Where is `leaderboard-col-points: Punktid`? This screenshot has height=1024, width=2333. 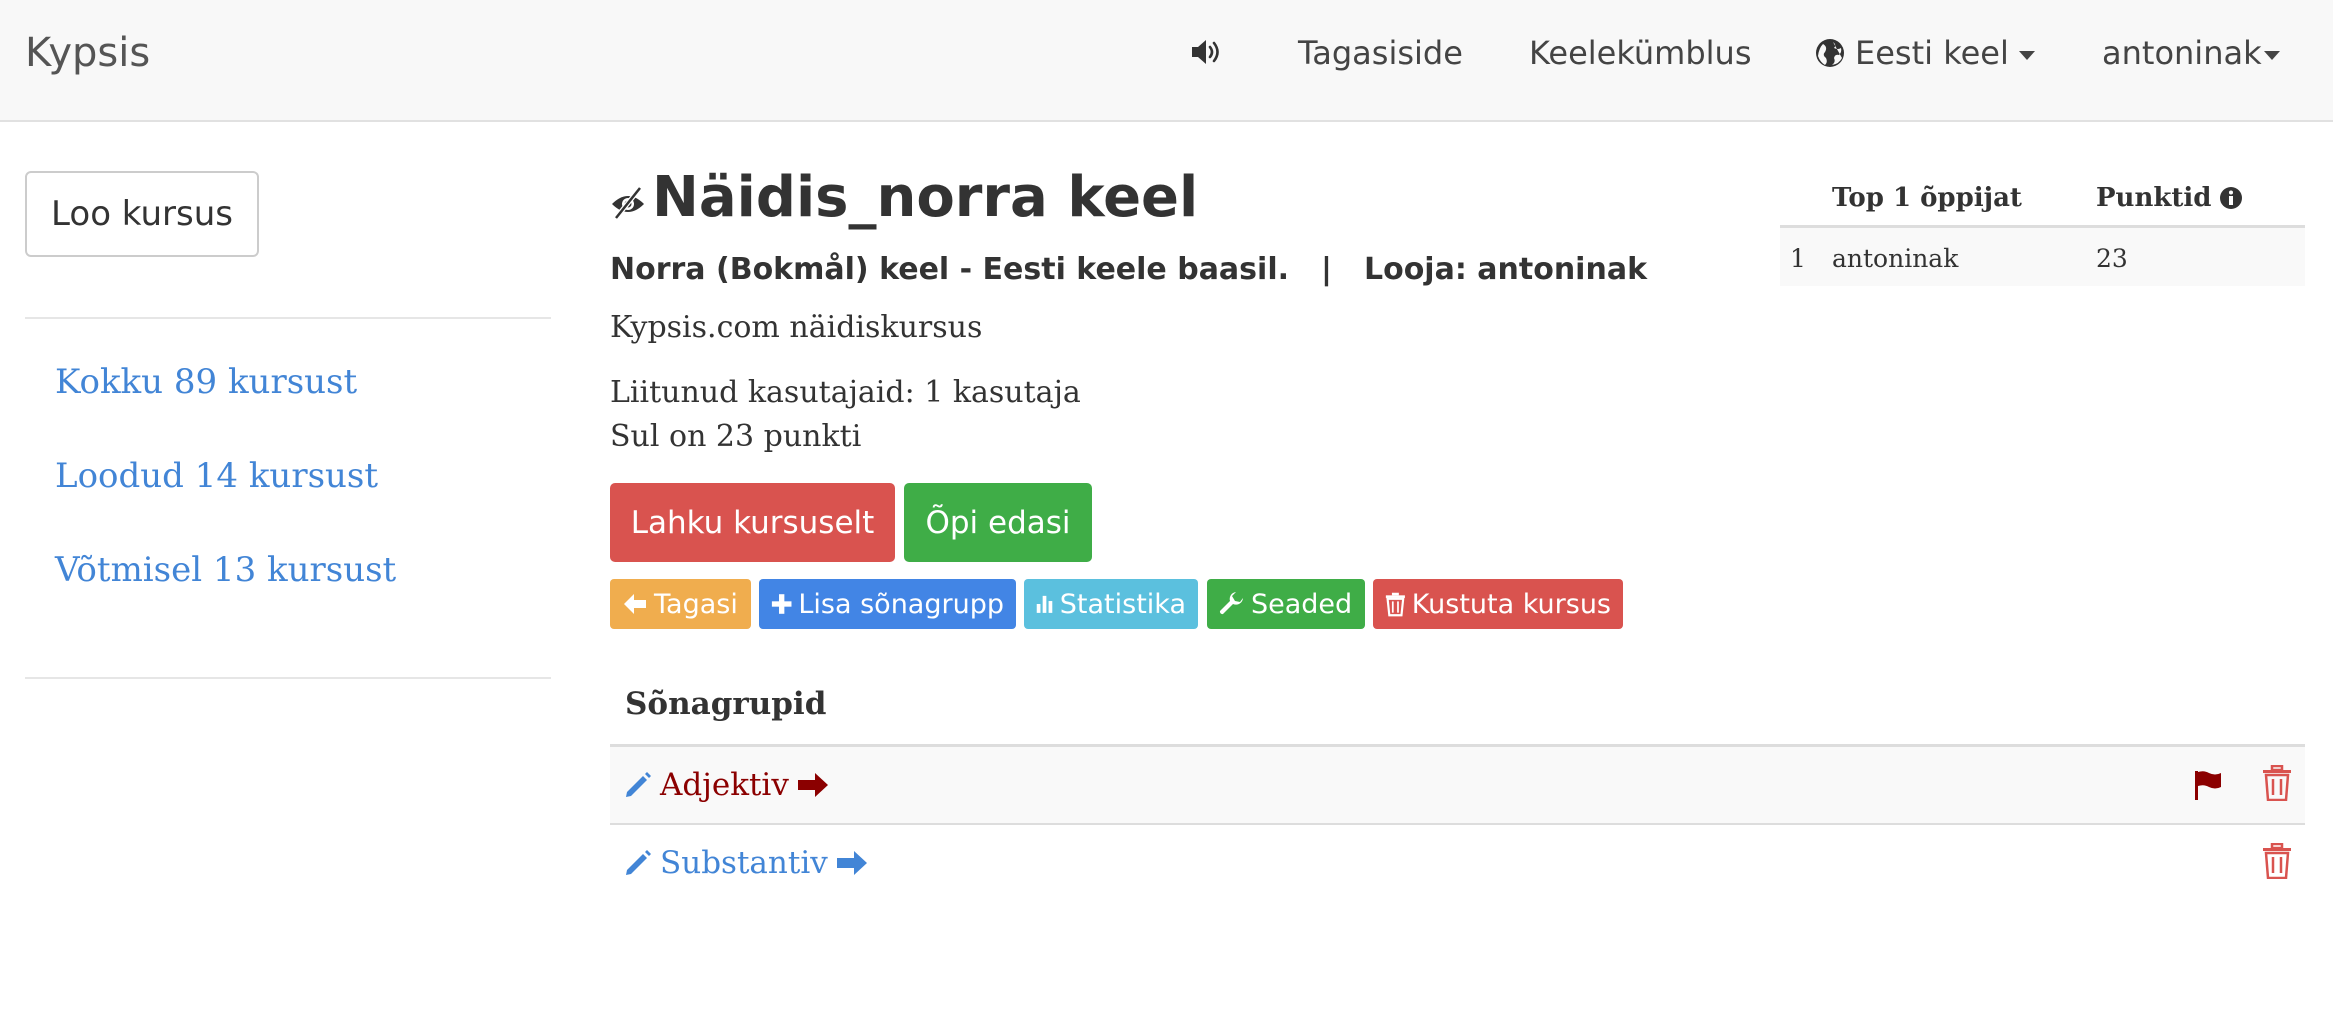 leaderboard-col-points: Punktid is located at coordinates (2169, 198).